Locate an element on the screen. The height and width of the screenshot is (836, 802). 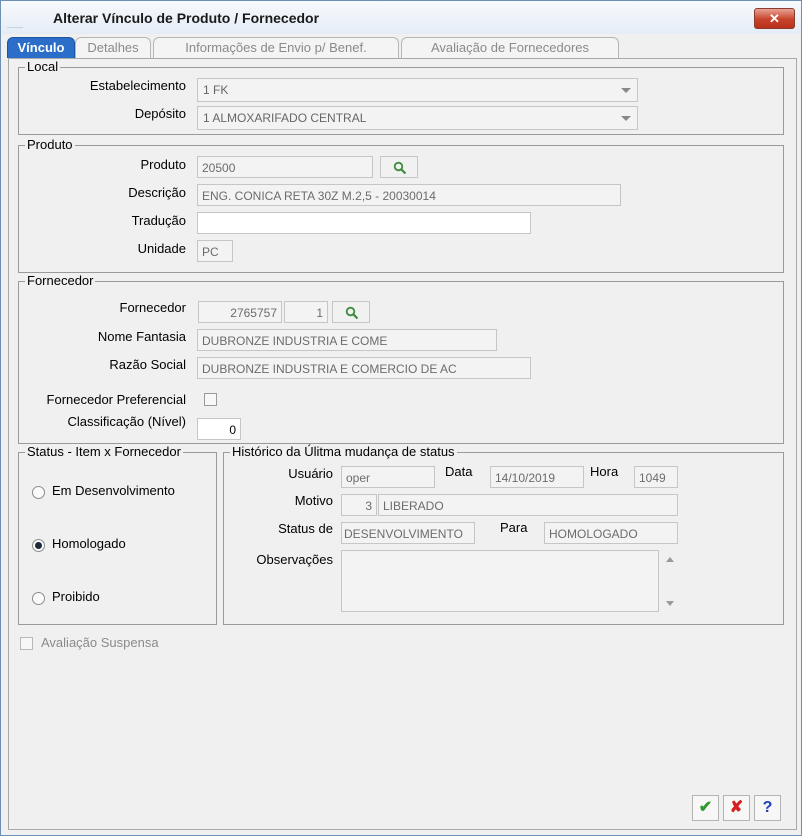
scroll-arrows-icon is located at coordinates (670, 581).